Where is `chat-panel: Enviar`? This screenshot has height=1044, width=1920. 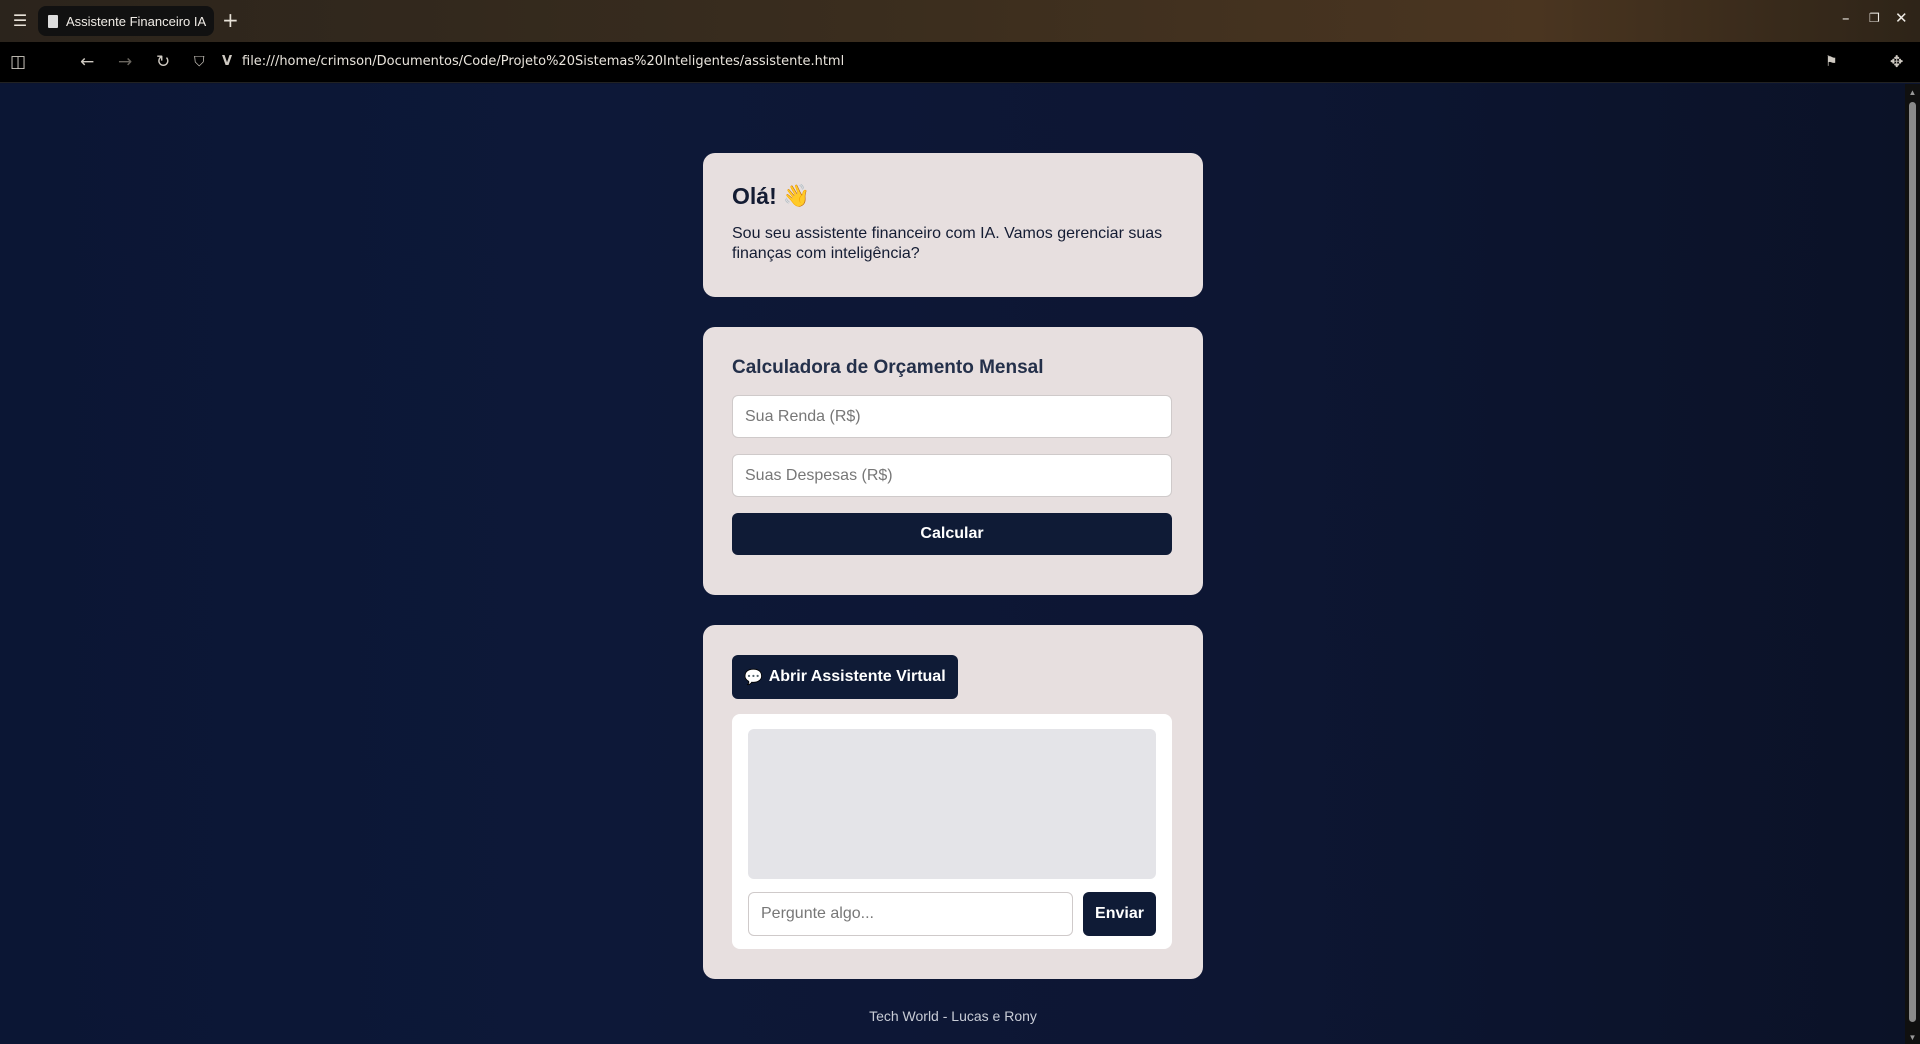 chat-panel: Enviar is located at coordinates (952, 831).